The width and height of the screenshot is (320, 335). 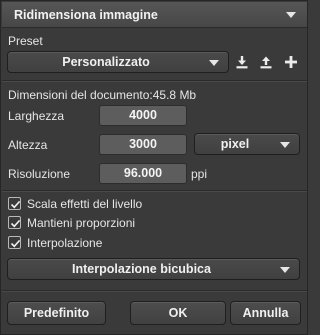 What do you see at coordinates (86, 15) in the screenshot?
I see `dialog-title: Ridimensiona immagine` at bounding box center [86, 15].